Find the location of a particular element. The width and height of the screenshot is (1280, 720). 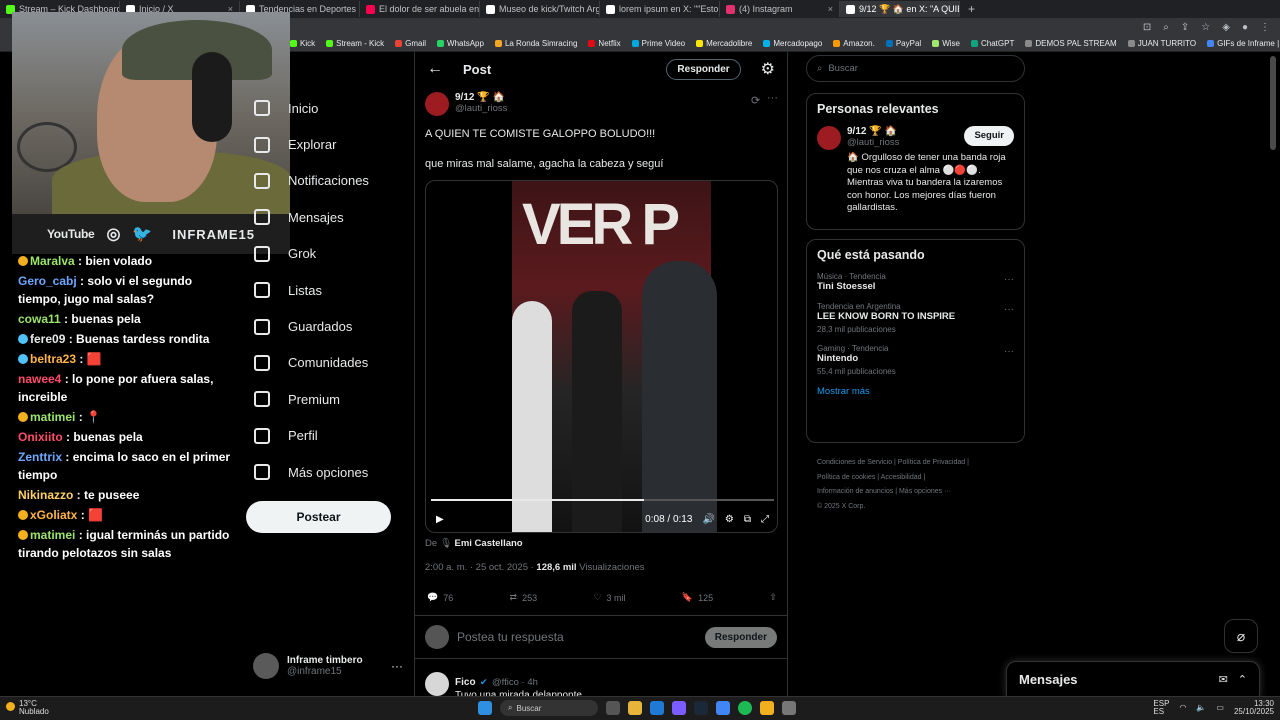

edge-icon is located at coordinates (657, 708).